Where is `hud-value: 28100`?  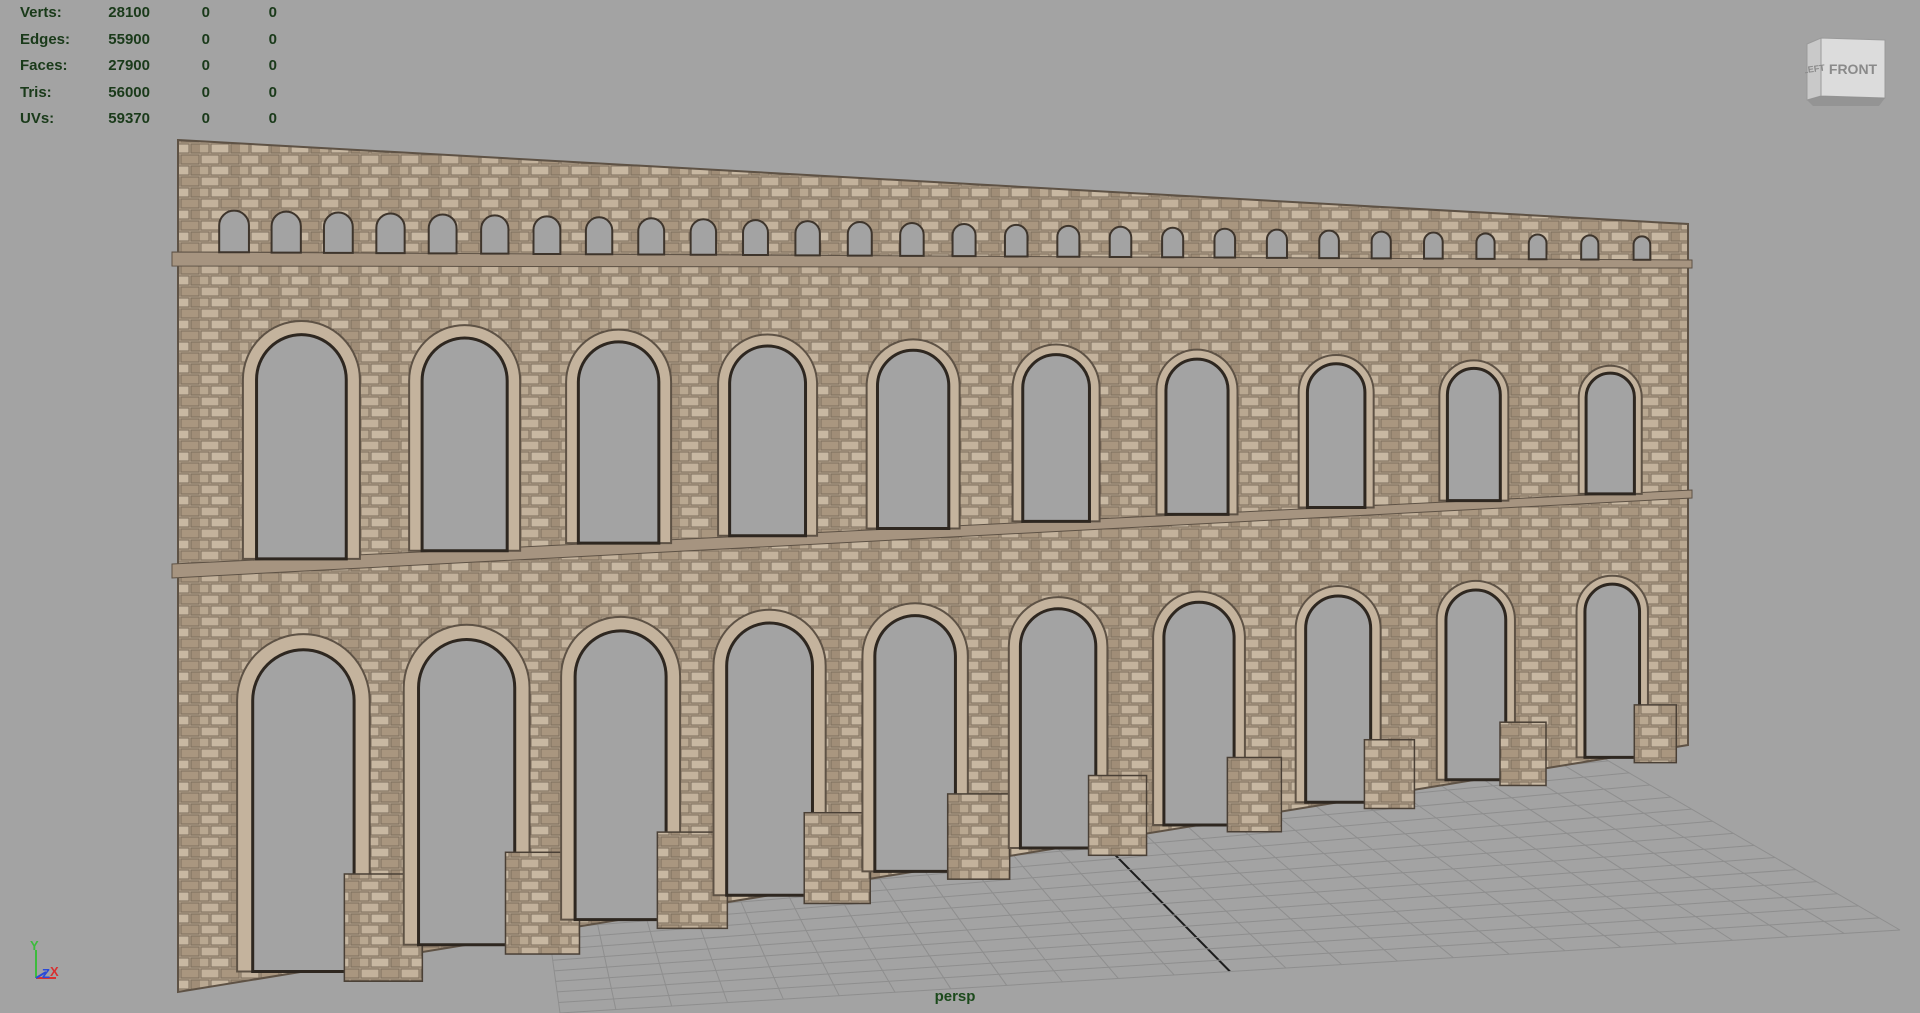
hud-value: 28100 is located at coordinates (129, 12).